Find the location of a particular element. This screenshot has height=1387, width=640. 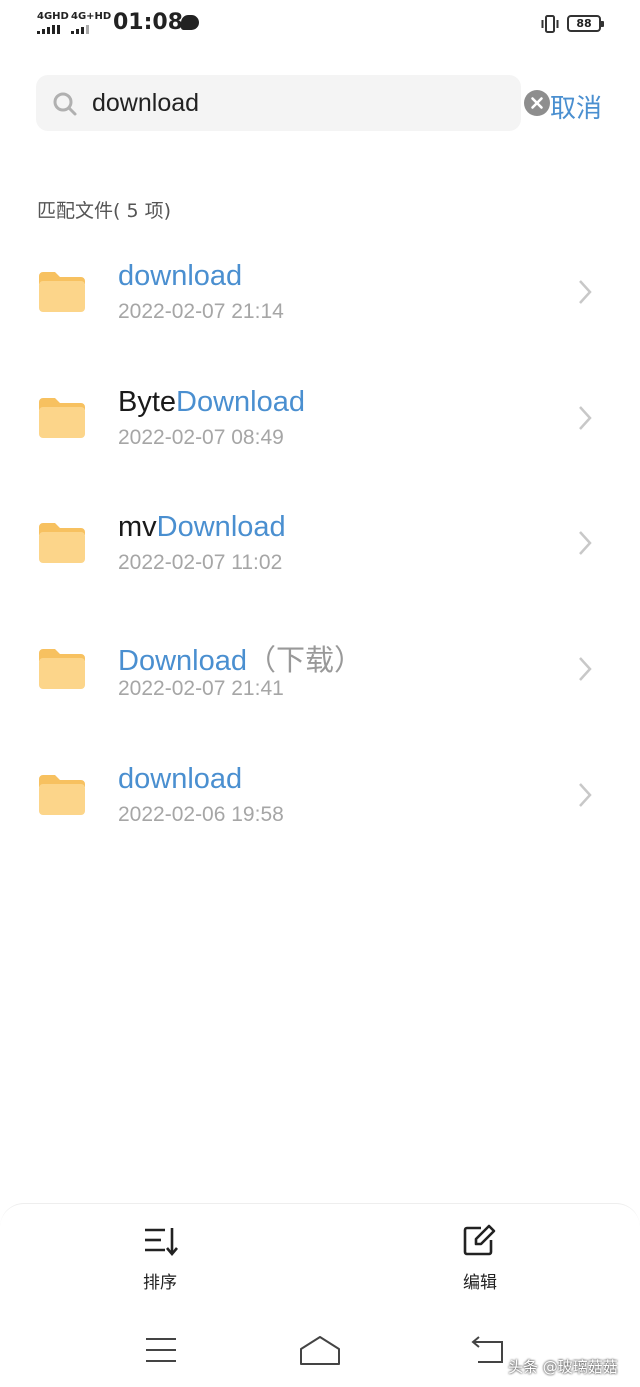

folder-name: ByteDownload is located at coordinates (211, 402).